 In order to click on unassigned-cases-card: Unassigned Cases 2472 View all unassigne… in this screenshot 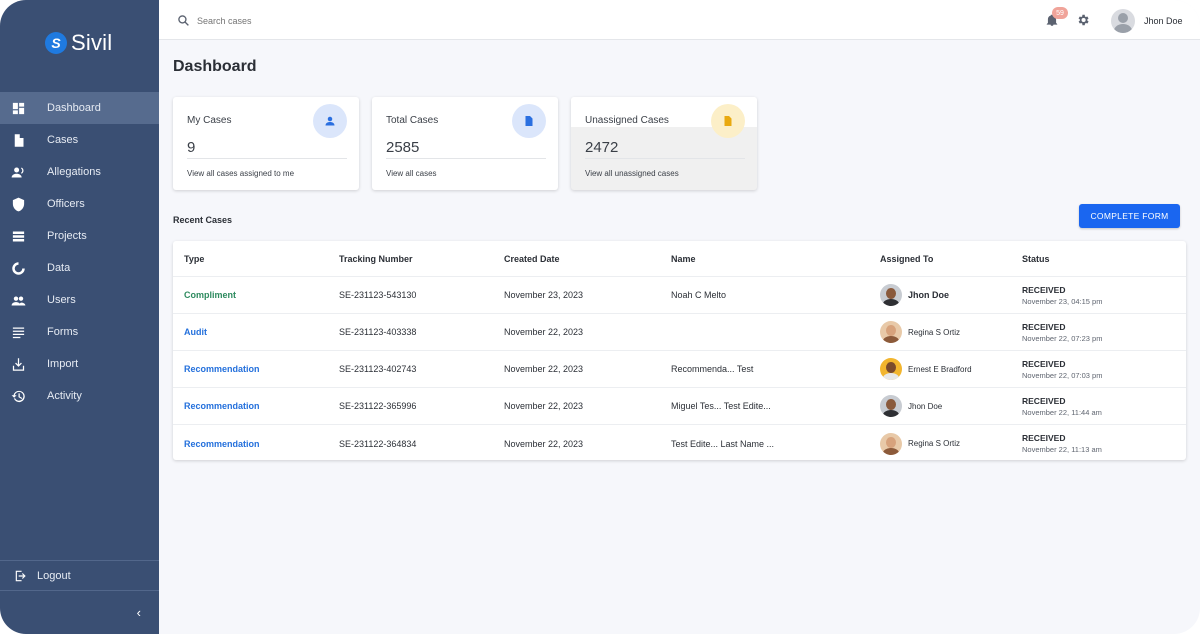, I will do `click(664, 143)`.